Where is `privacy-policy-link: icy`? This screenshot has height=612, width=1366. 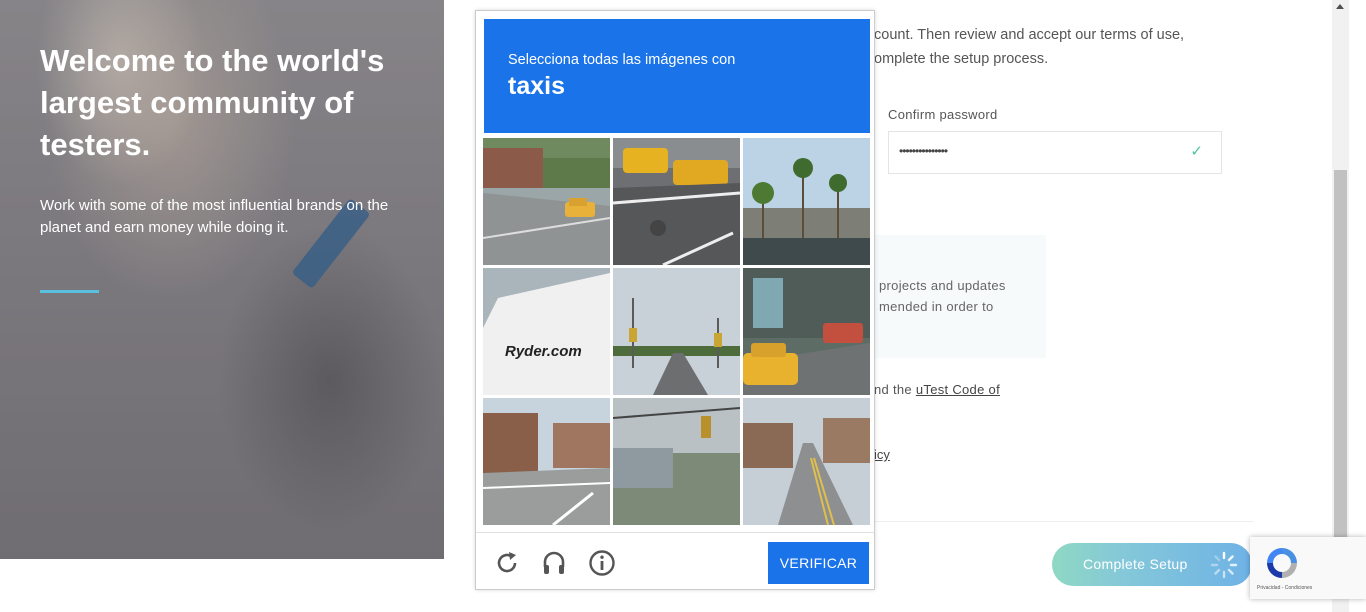
privacy-policy-link: icy is located at coordinates (882, 454).